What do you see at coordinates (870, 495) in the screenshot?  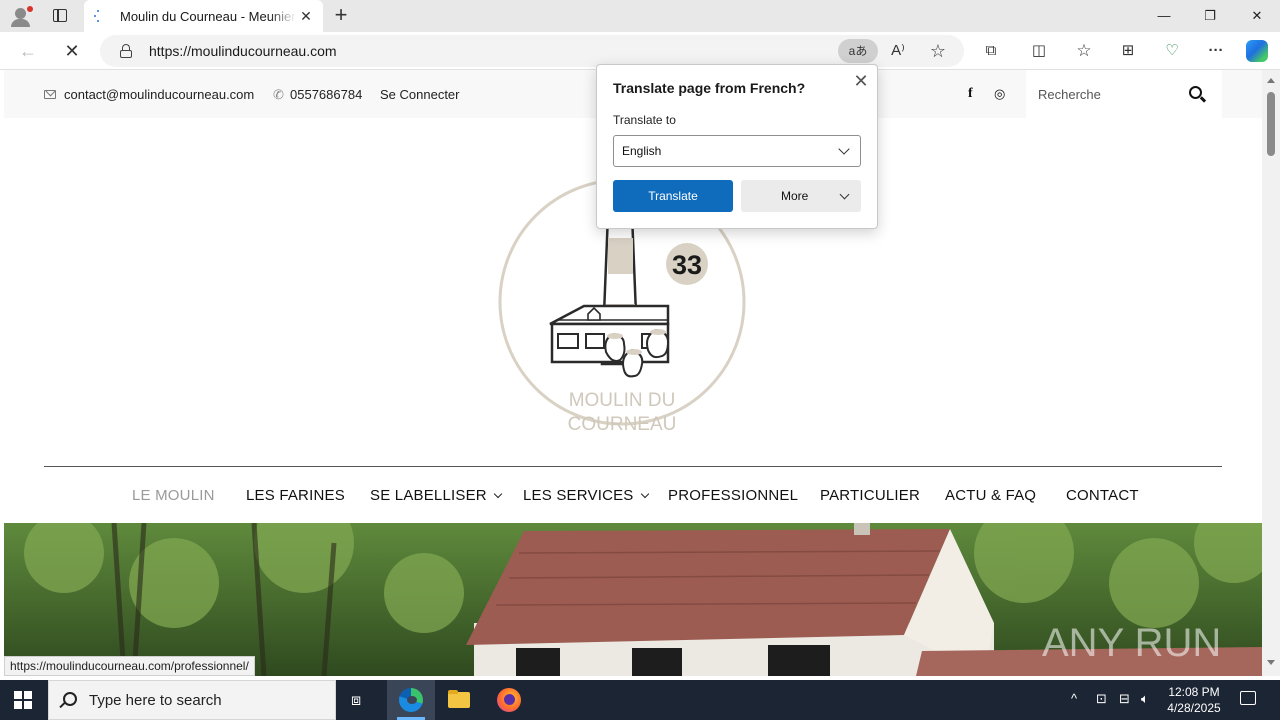 I see `nav-item-particulier: PARTICULIER` at bounding box center [870, 495].